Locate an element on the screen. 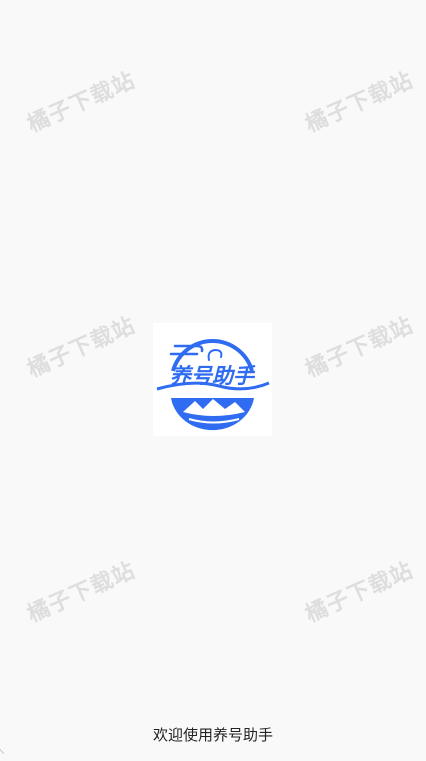  logo-brand-text: 养号助手 is located at coordinates (213, 376).